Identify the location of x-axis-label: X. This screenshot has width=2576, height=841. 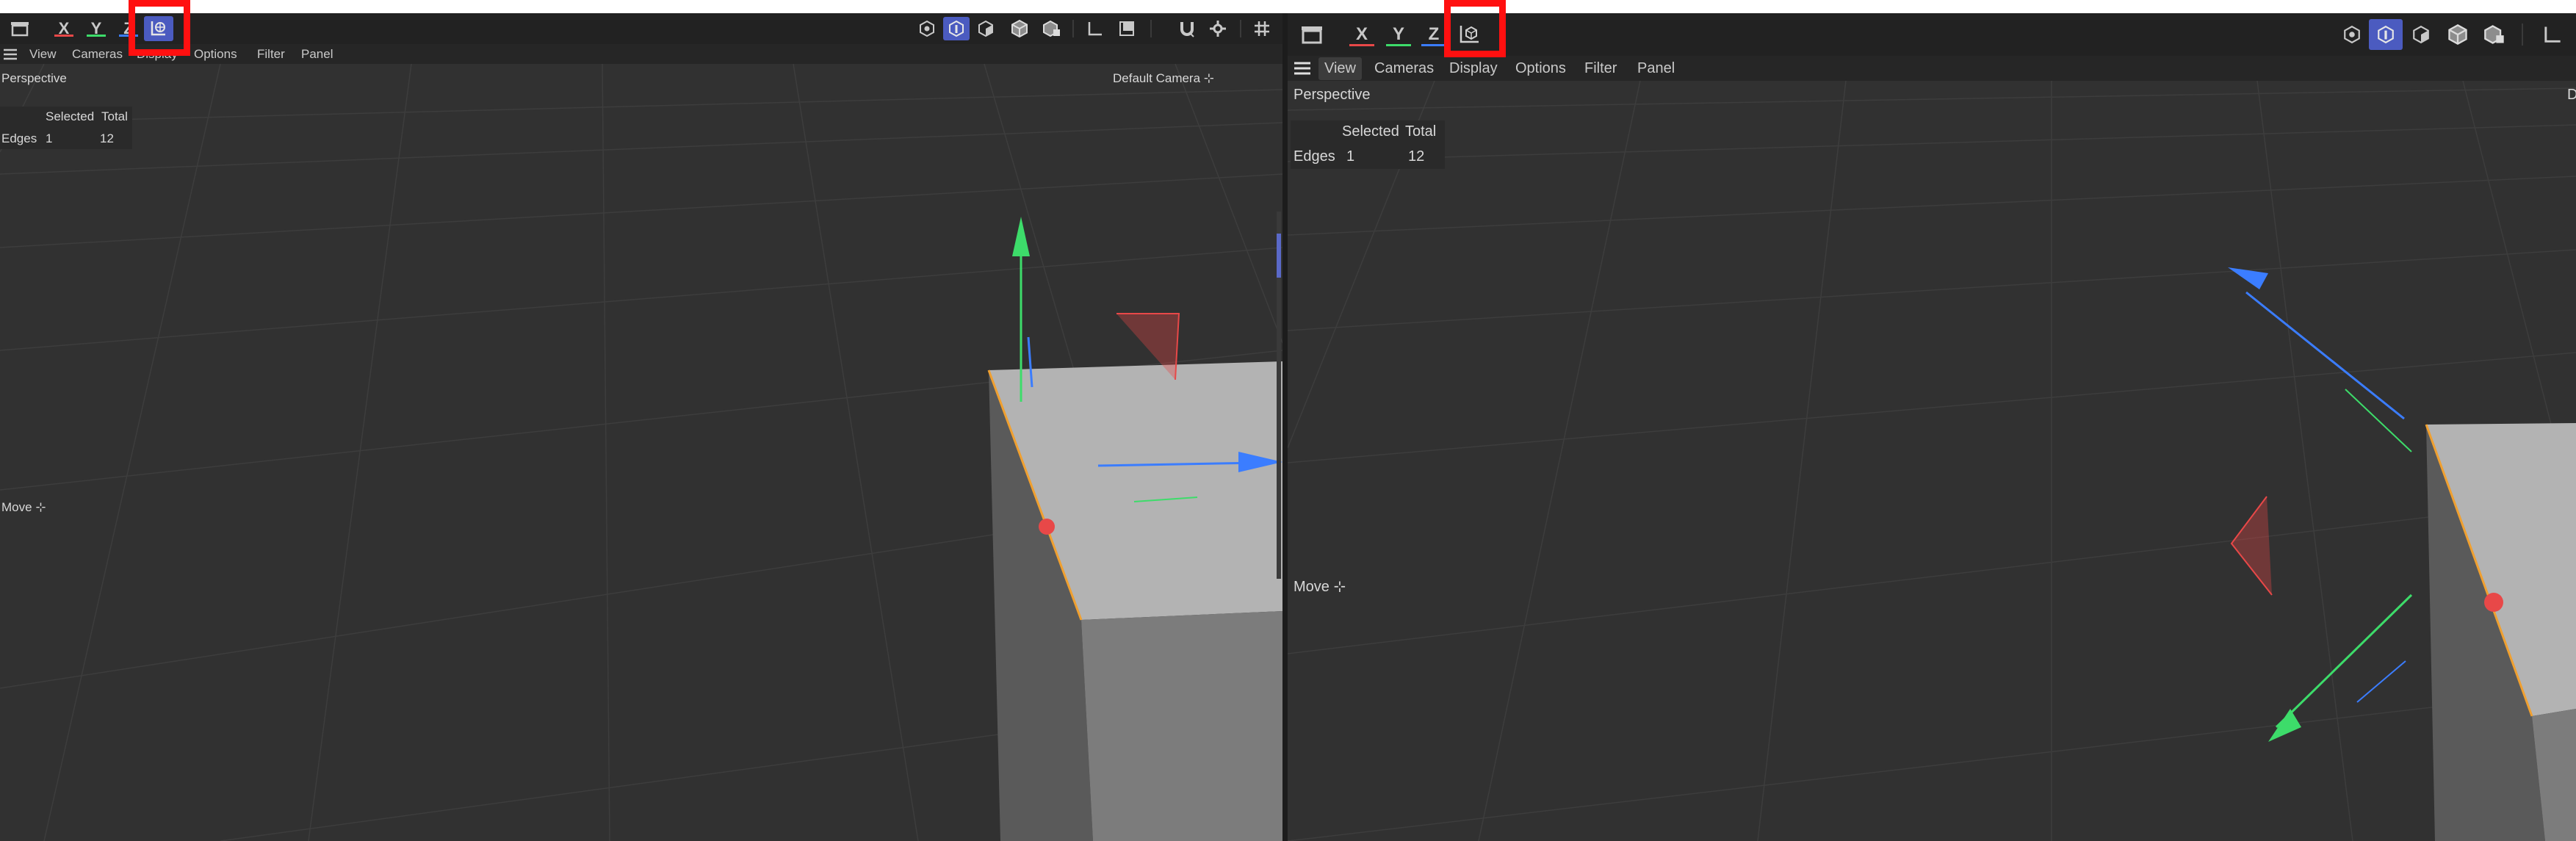
(1361, 34).